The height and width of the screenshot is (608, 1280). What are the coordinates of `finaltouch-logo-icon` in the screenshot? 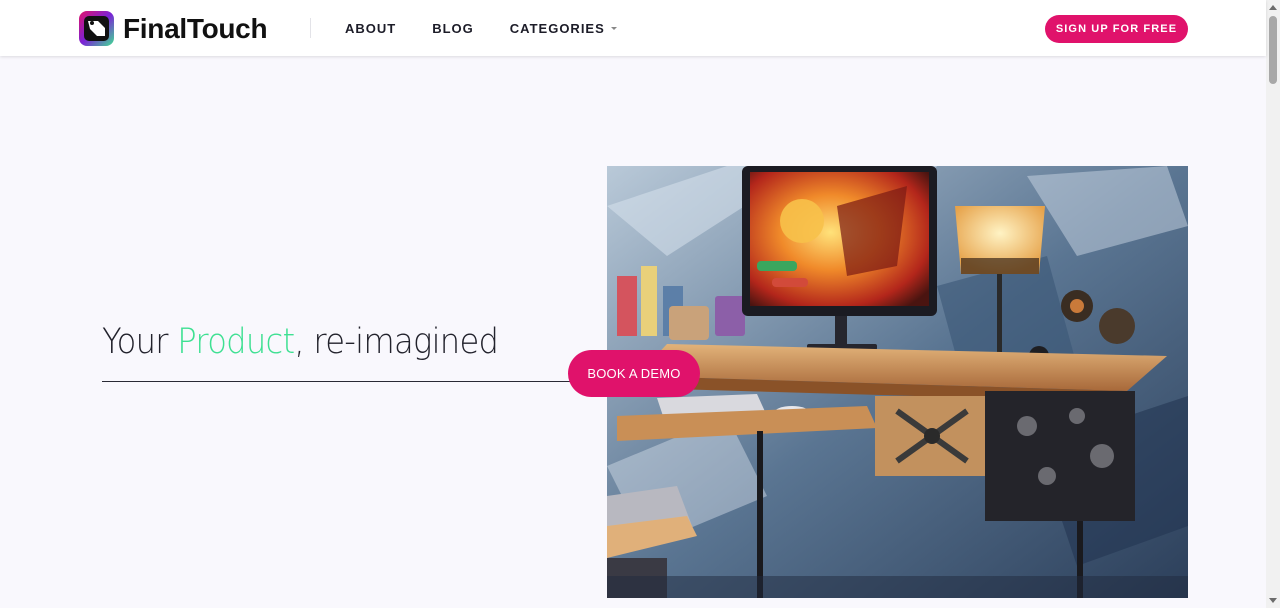 It's located at (96, 28).